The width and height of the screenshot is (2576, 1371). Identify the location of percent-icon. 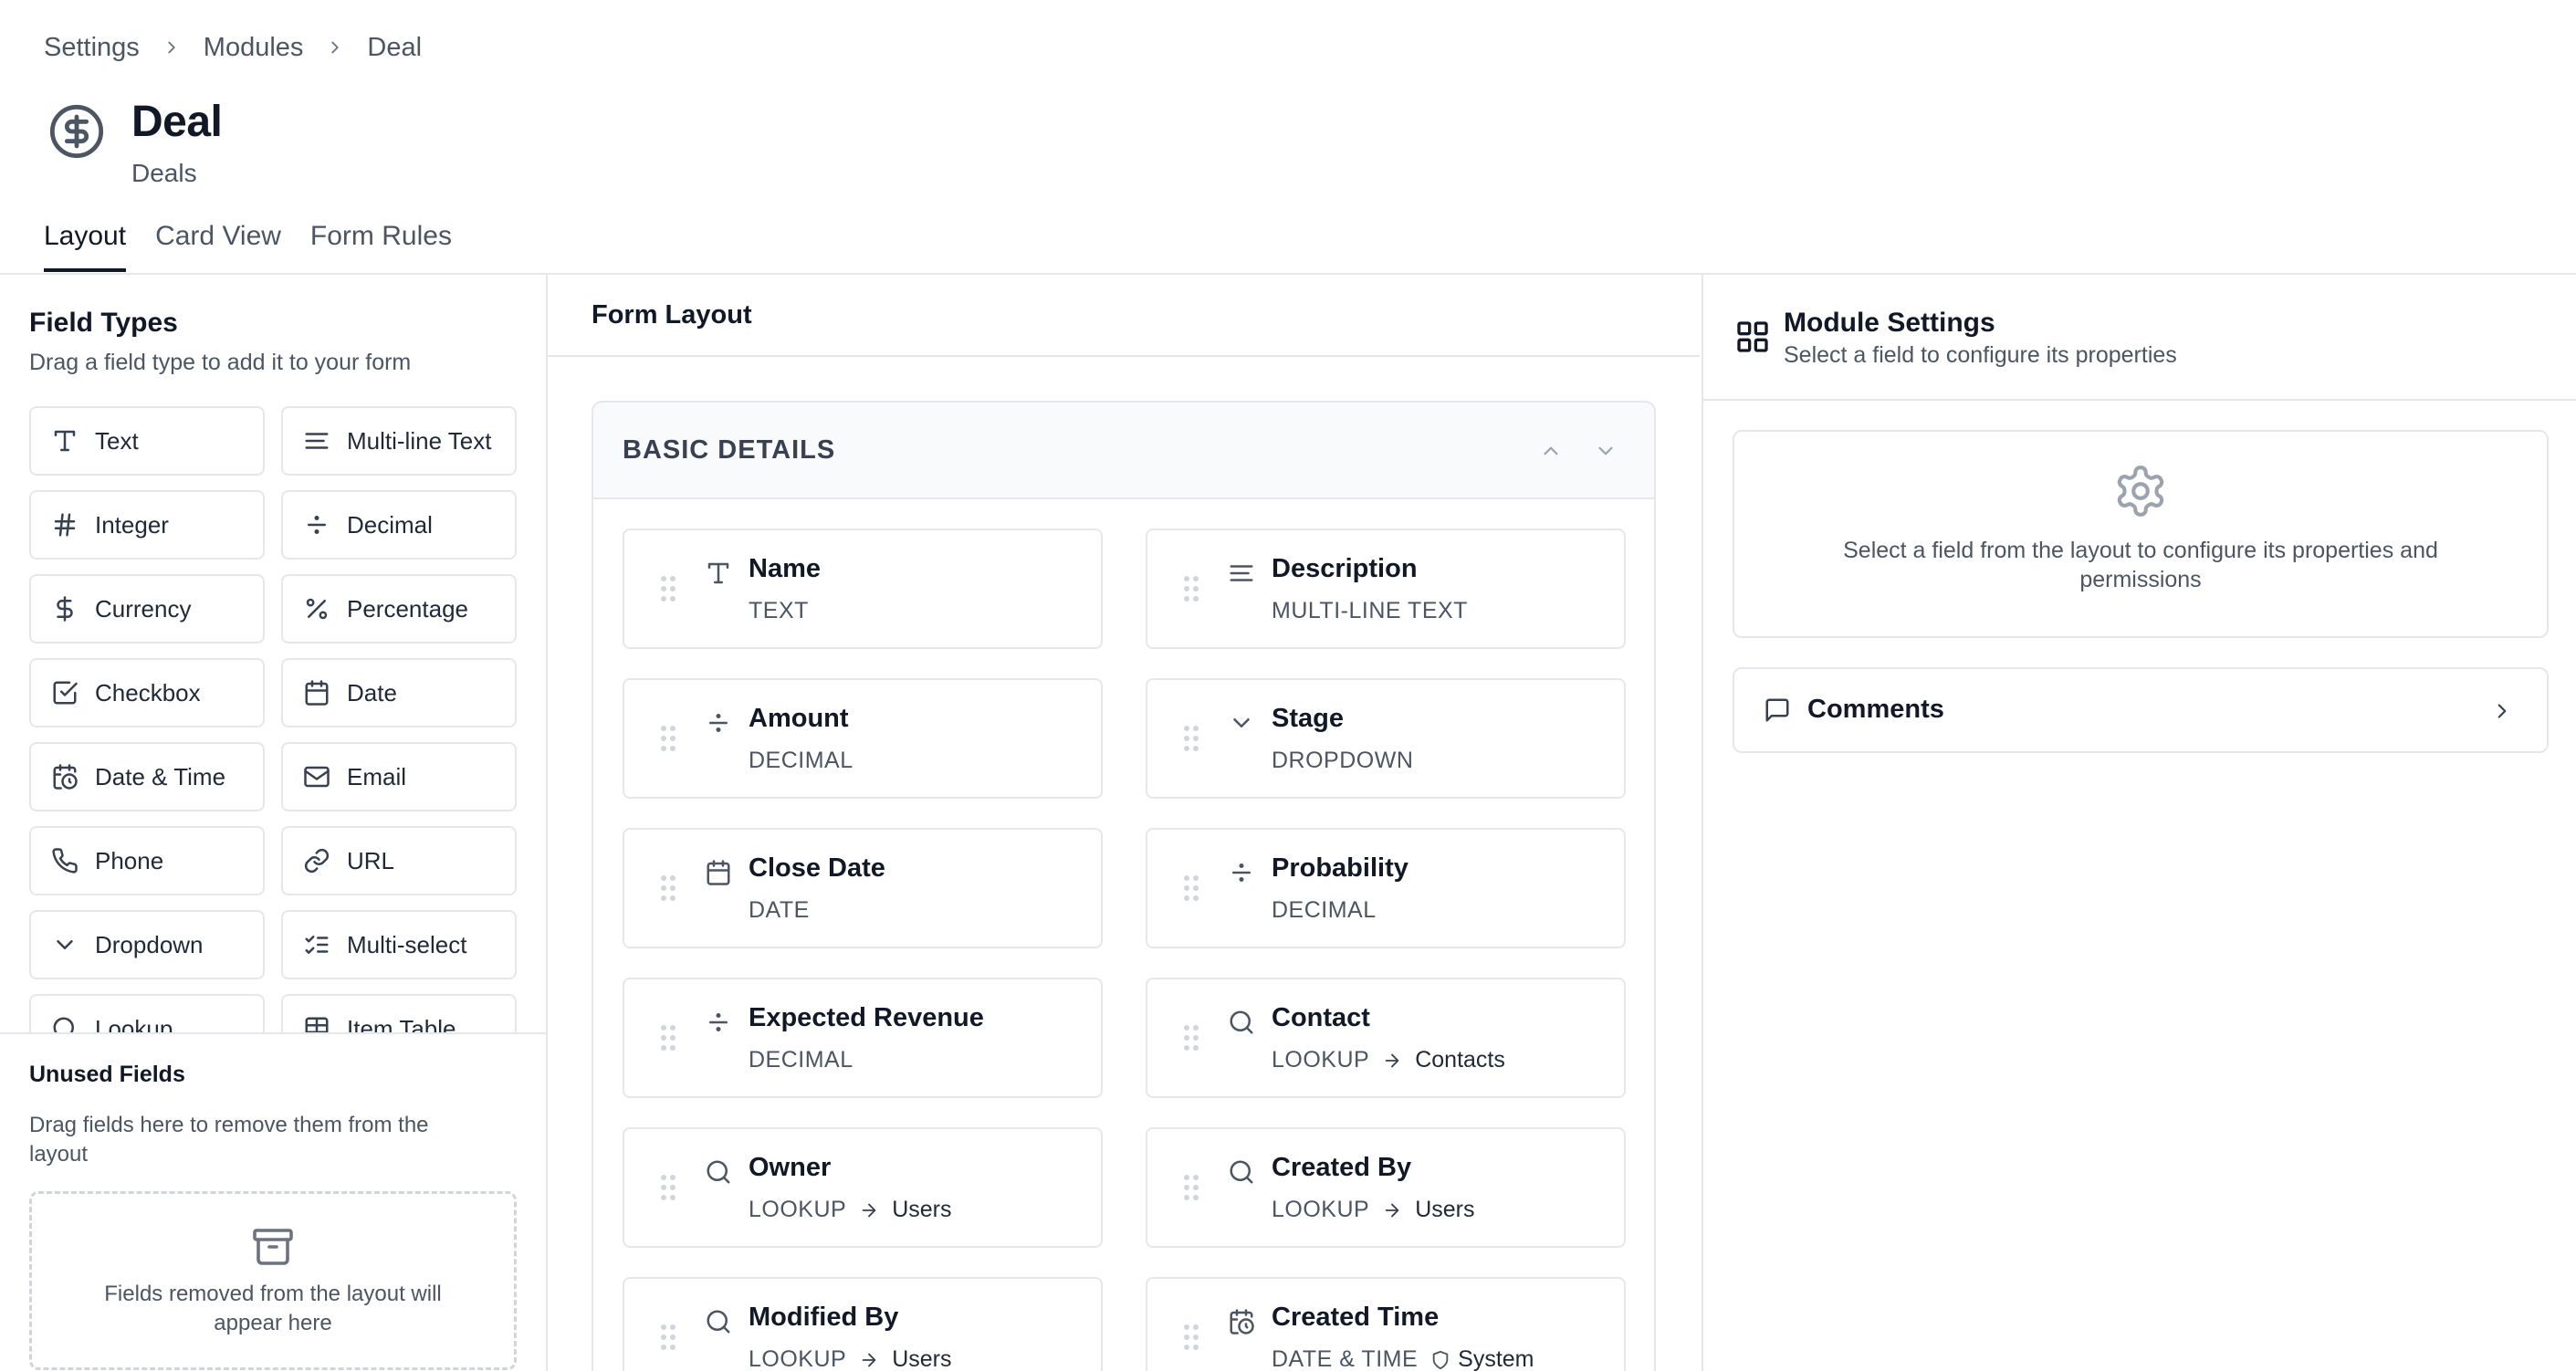
(316, 609).